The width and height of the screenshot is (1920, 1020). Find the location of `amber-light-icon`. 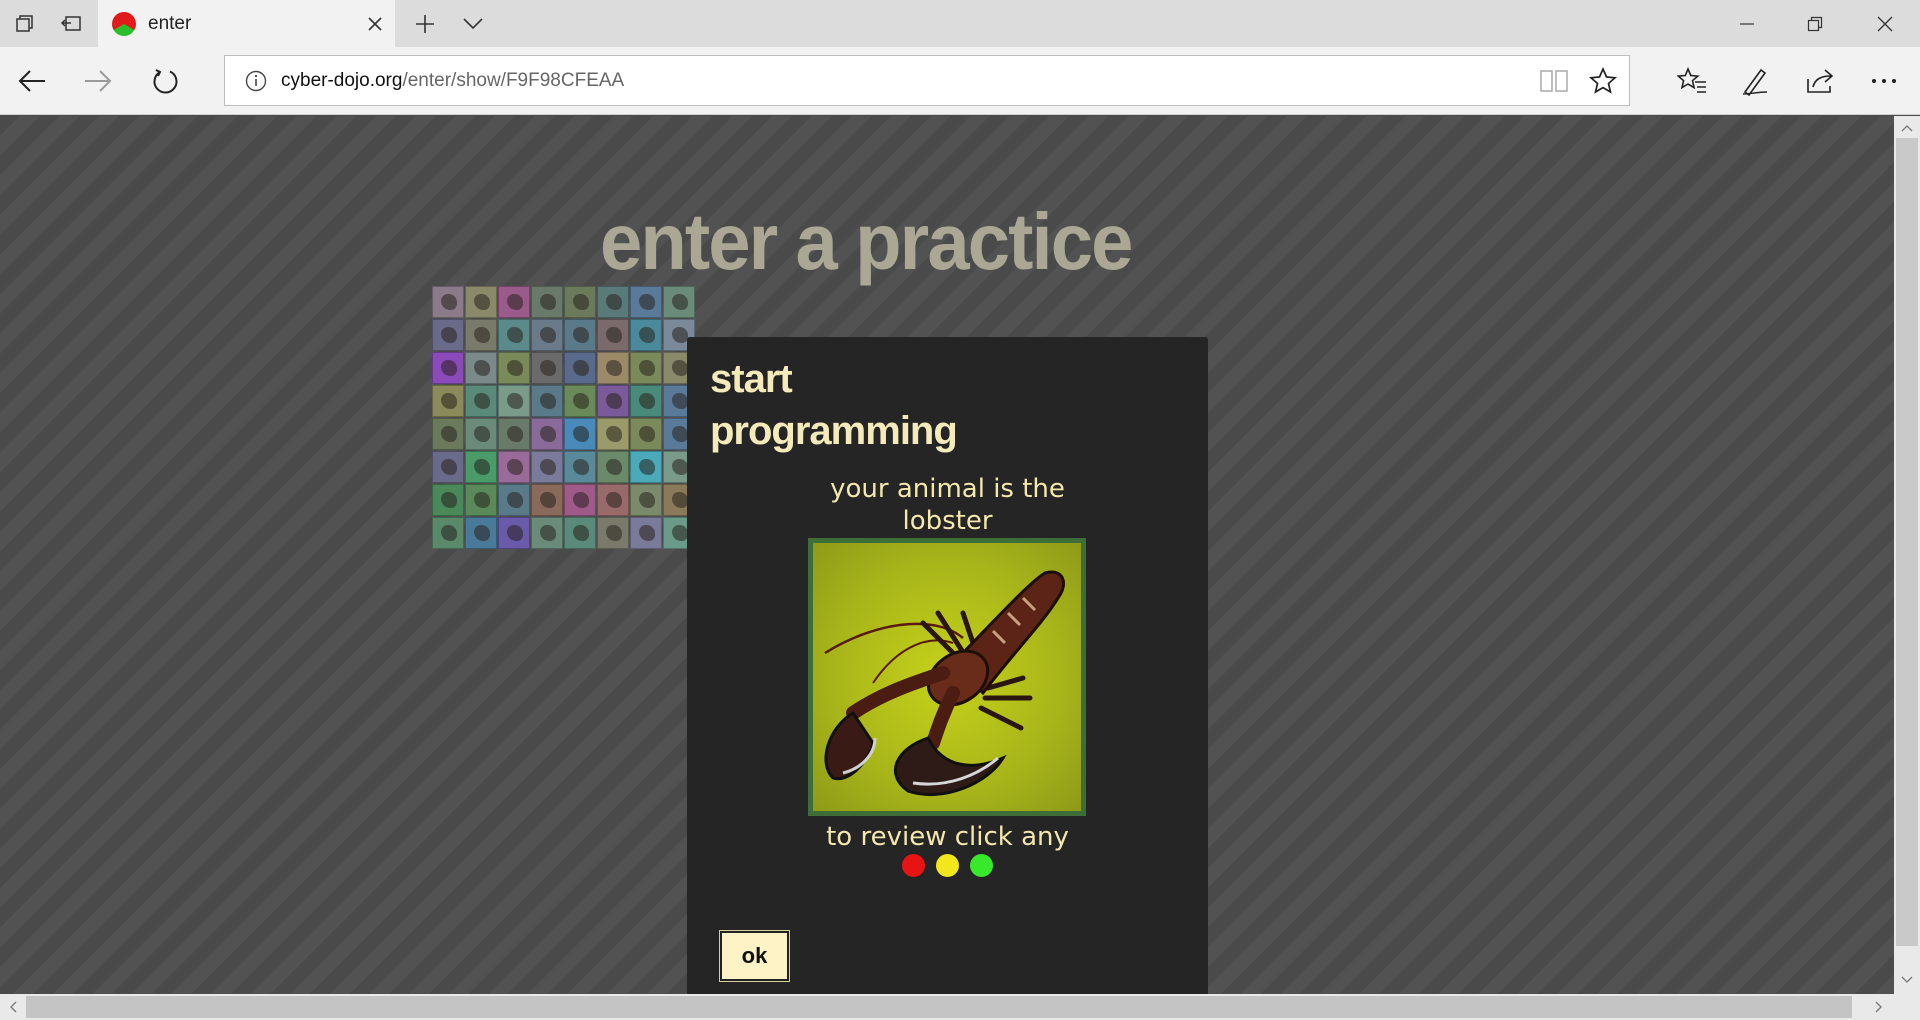

amber-light-icon is located at coordinates (947, 865).